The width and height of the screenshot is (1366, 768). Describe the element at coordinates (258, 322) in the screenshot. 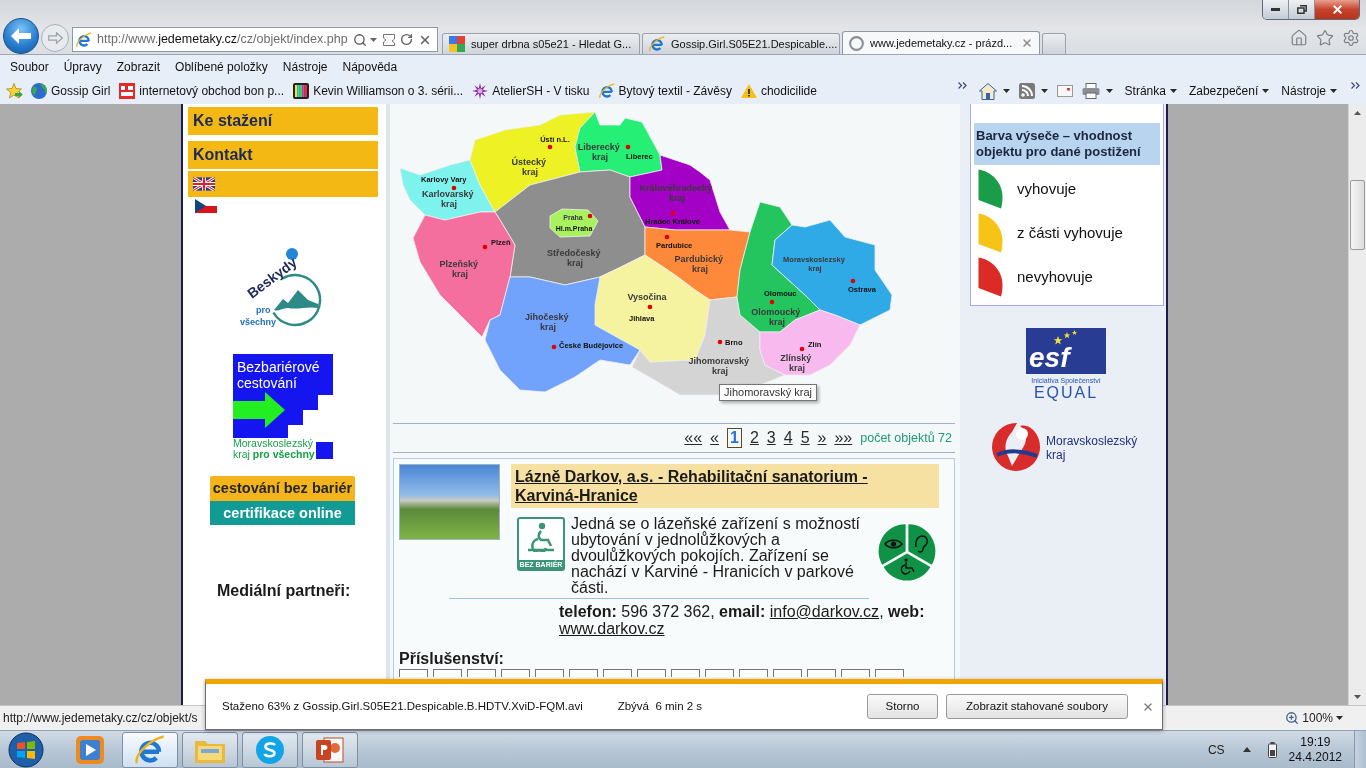

I see `logo-tagline: všechny` at that location.